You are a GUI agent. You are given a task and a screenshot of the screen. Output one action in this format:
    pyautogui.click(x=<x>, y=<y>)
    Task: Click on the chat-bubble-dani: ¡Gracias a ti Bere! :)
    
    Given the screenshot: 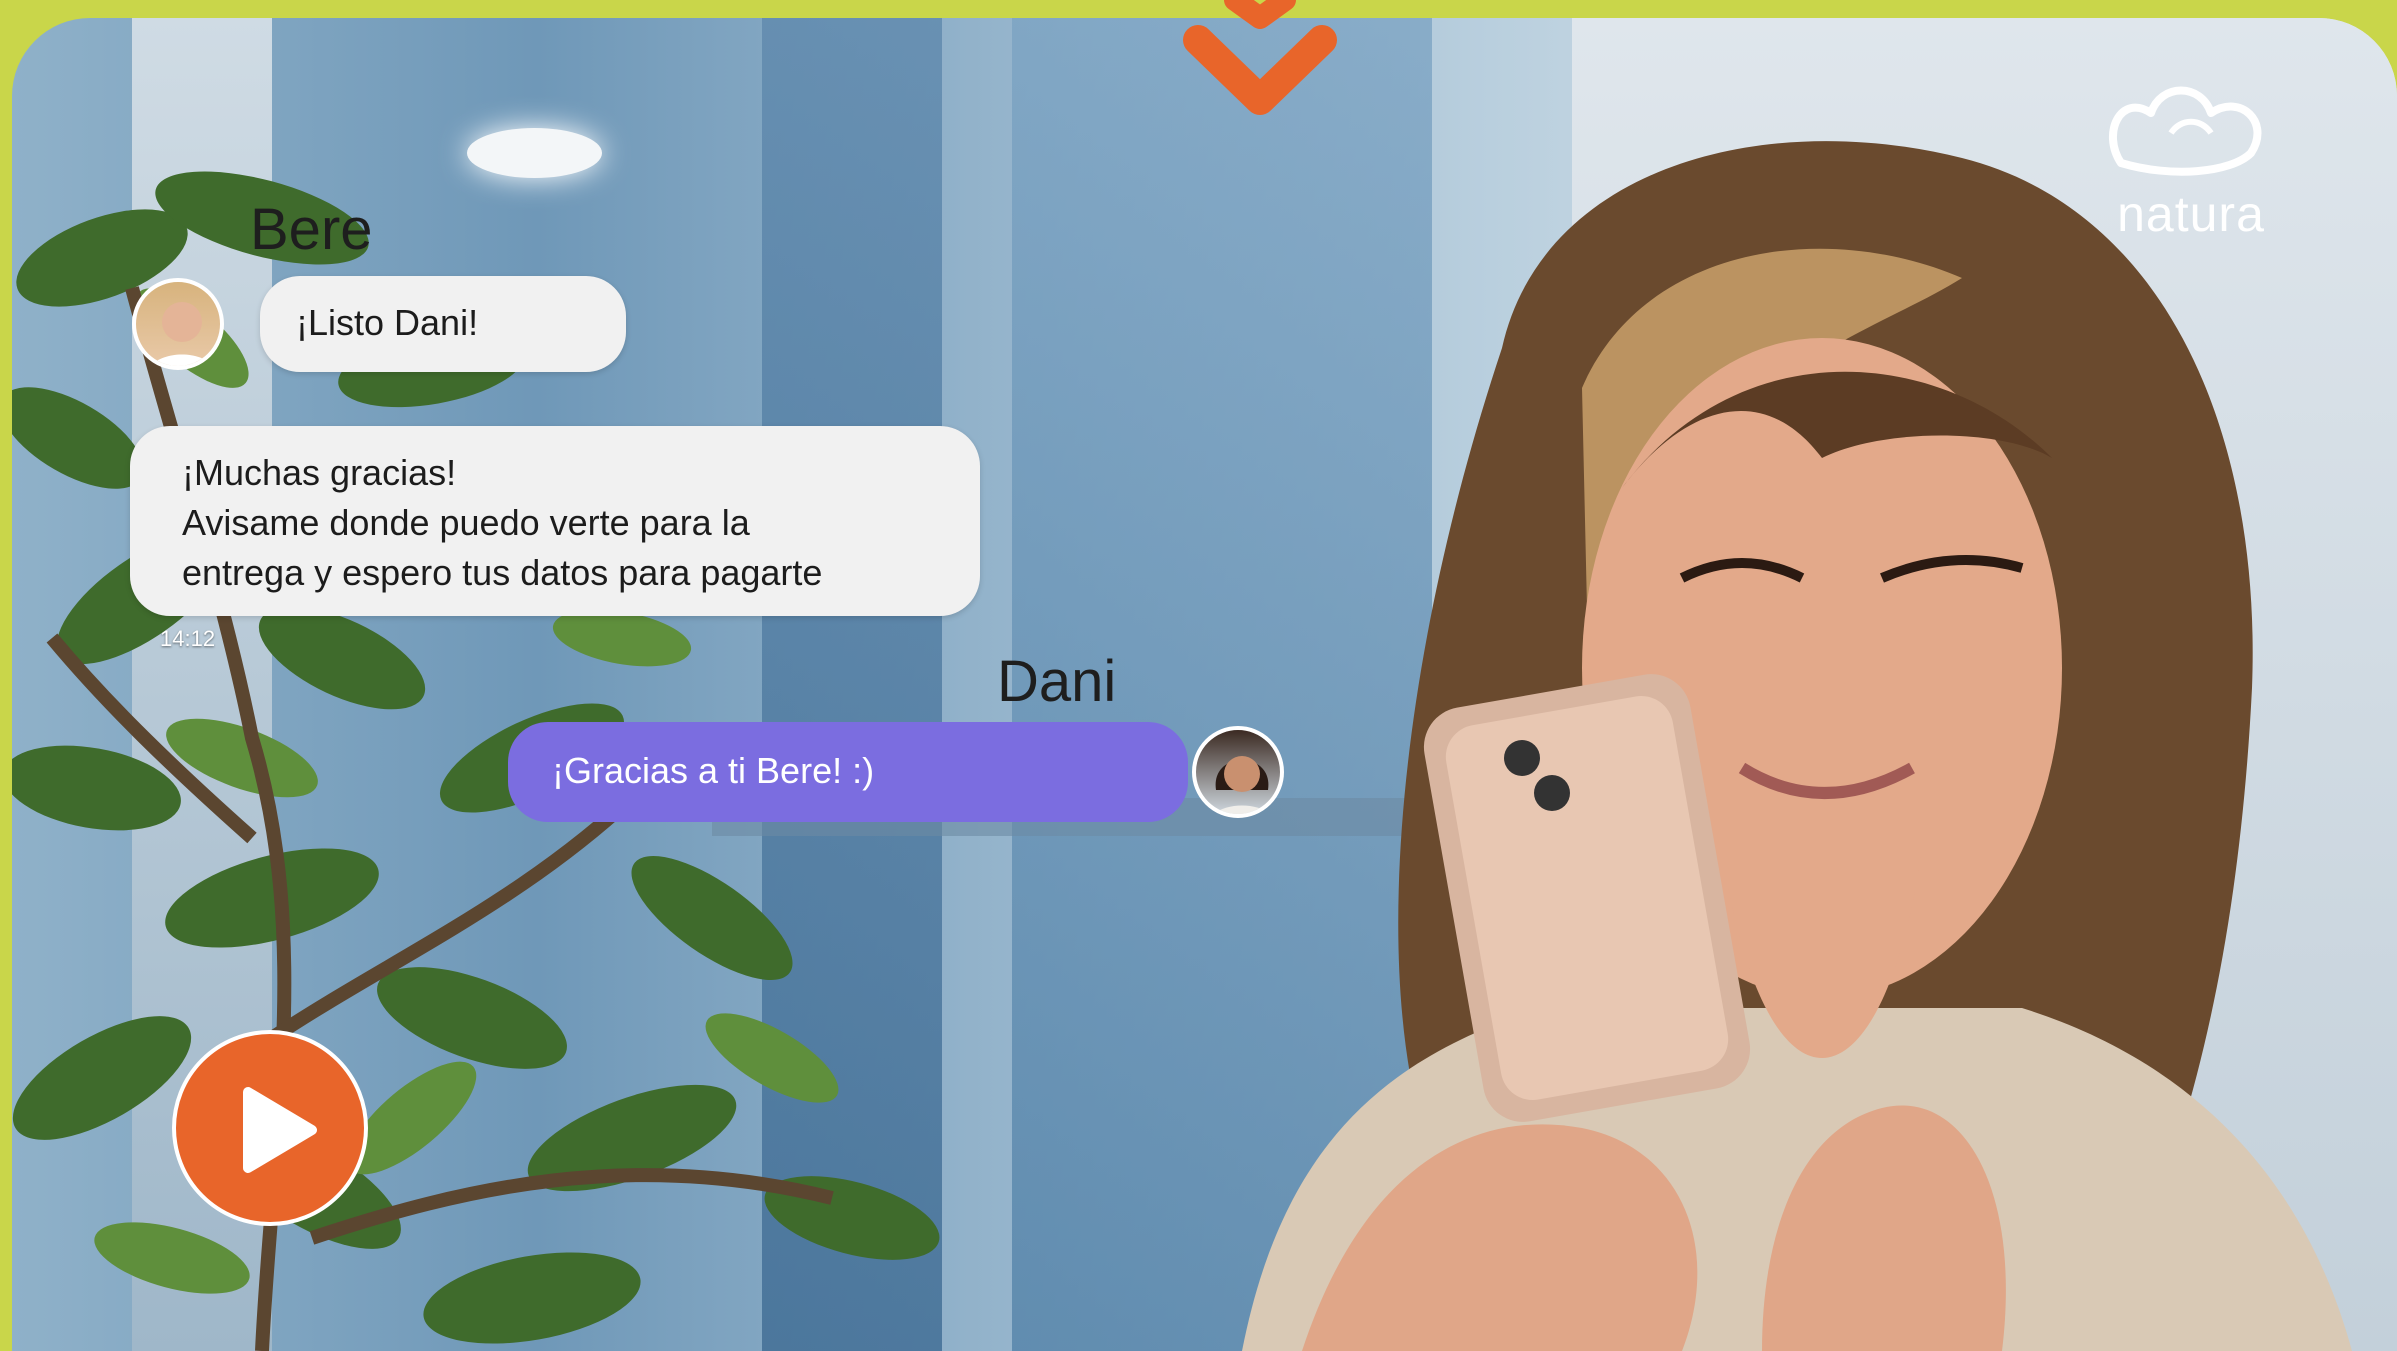 What is the action you would take?
    pyautogui.click(x=848, y=772)
    